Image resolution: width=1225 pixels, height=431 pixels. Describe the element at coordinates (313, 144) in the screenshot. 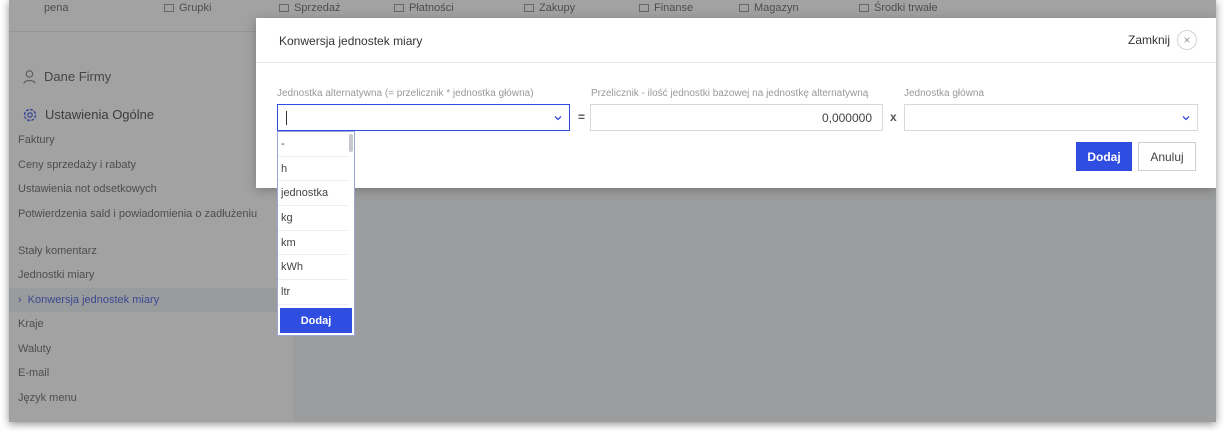

I see `dropdown-option: -` at that location.